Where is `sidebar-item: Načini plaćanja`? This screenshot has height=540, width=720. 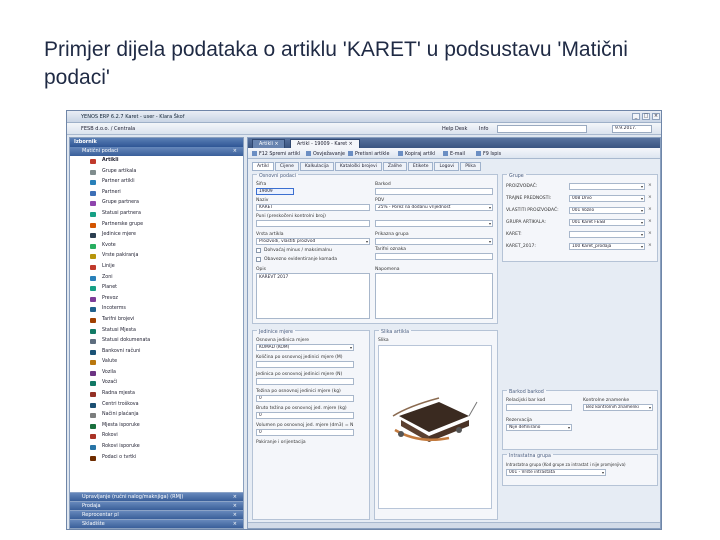
sidebar-item: Načini plaćanja is located at coordinates (156, 415).